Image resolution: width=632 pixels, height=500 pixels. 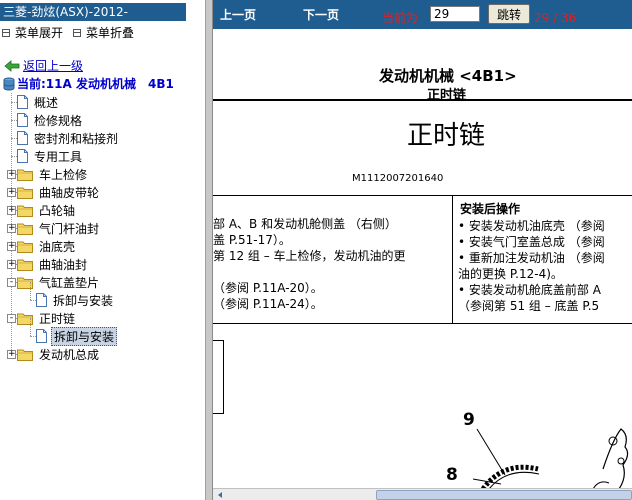 I want to click on manual-title-bar: 三菱-劲炫(ASX)-2012-, so click(x=93, y=12).